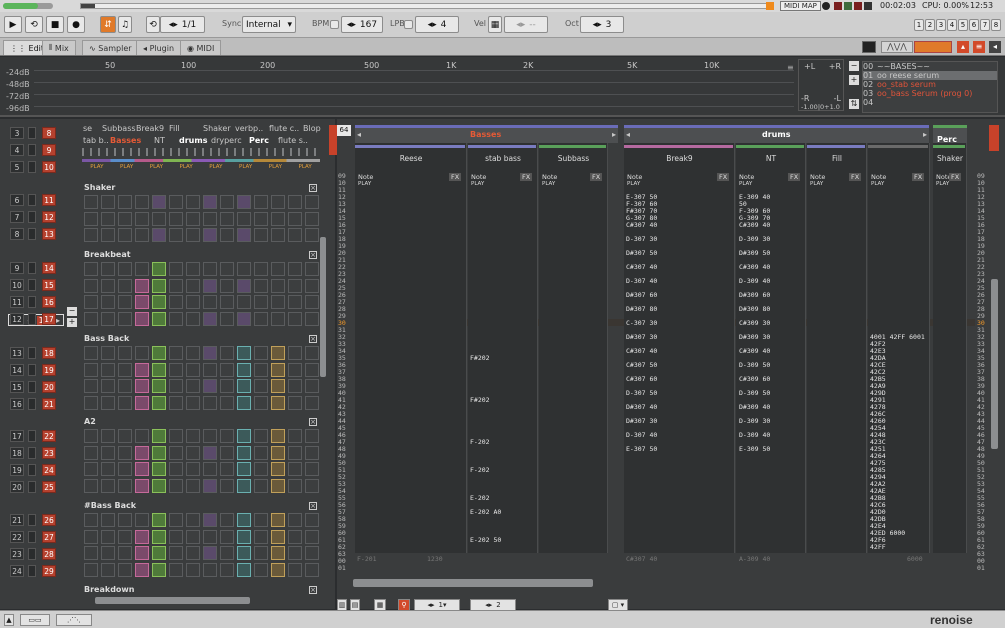 The image size is (1005, 628). I want to click on note-cell: D#307 80, so click(641, 309).